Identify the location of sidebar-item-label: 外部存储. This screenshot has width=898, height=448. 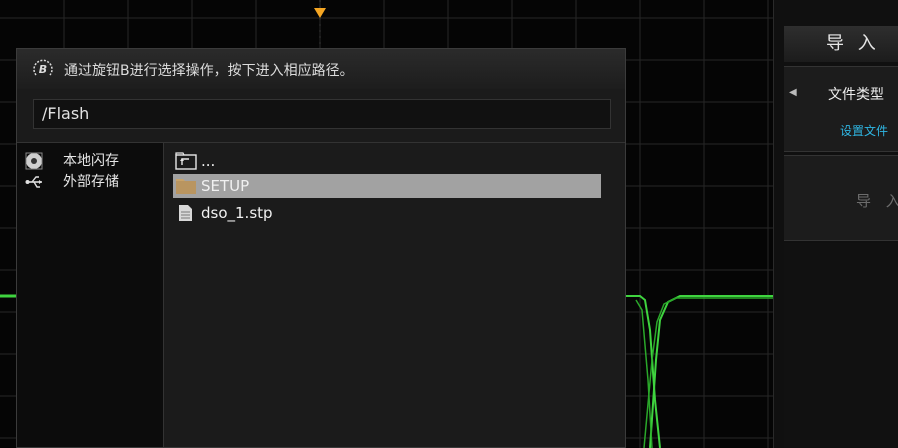
(91, 182).